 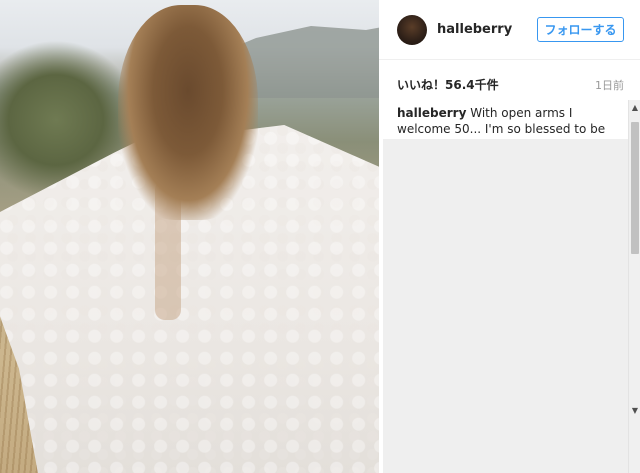 I want to click on follow-button: フォローする, so click(x=580, y=29).